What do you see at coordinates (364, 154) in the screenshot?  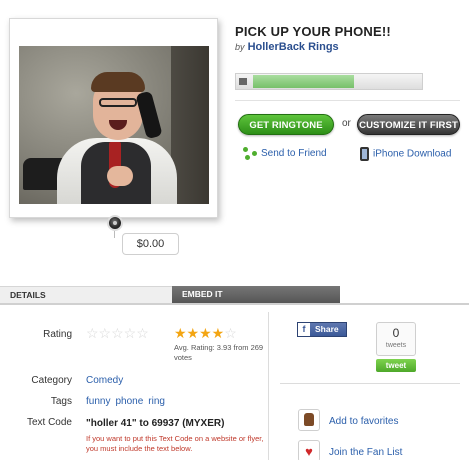 I see `iphone-icon` at bounding box center [364, 154].